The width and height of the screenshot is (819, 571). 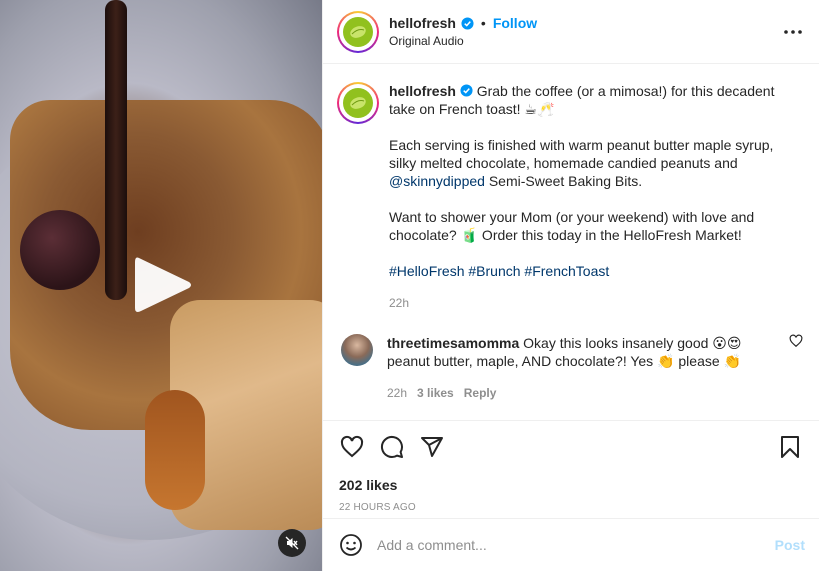 I want to click on more-options-button, so click(x=793, y=32).